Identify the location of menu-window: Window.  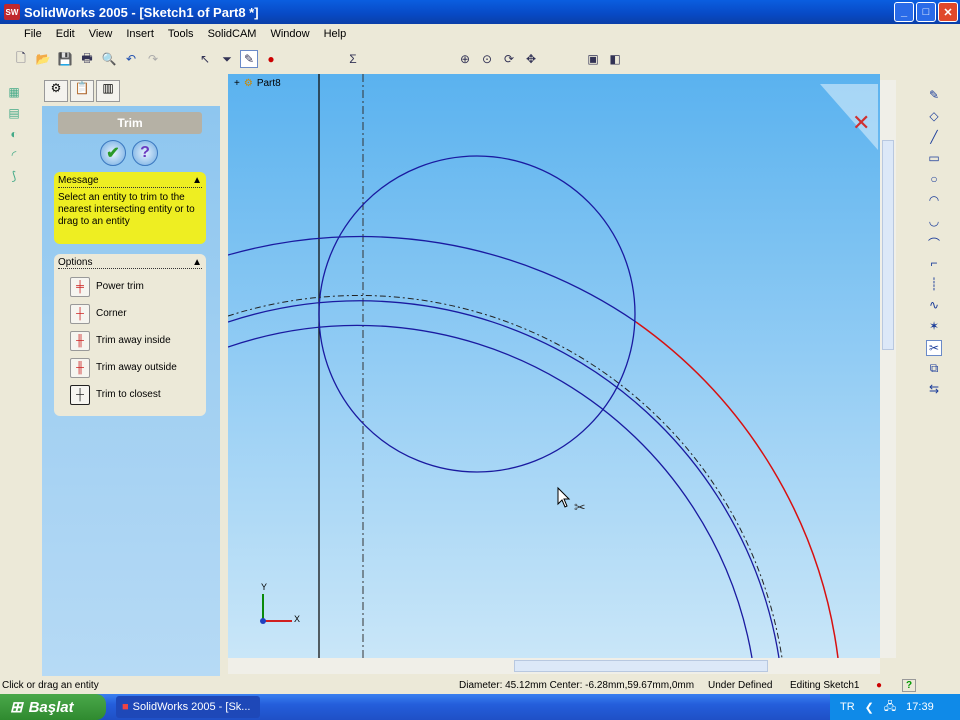
(290, 34).